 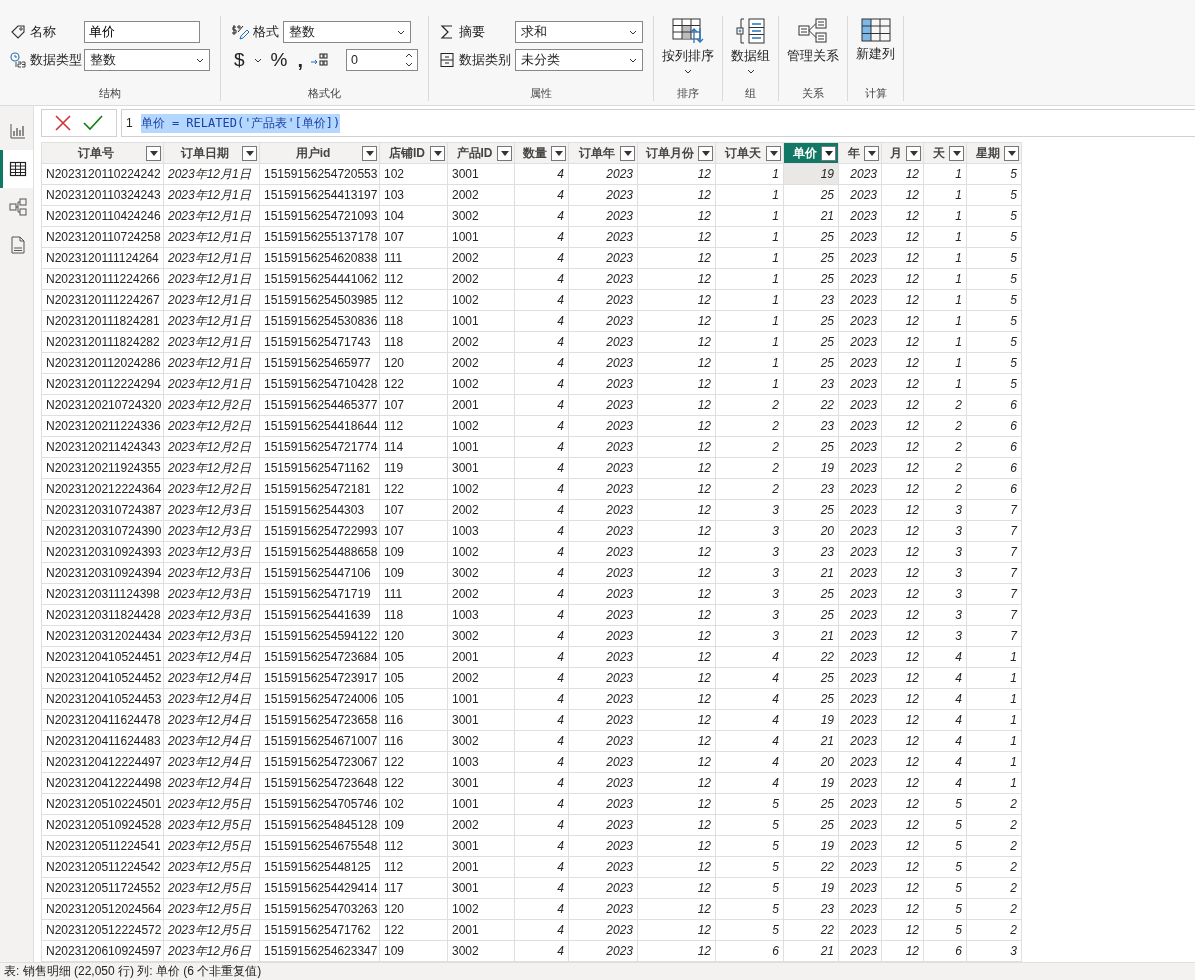 What do you see at coordinates (876, 40) in the screenshot?
I see `ribbon-button: 新建列` at bounding box center [876, 40].